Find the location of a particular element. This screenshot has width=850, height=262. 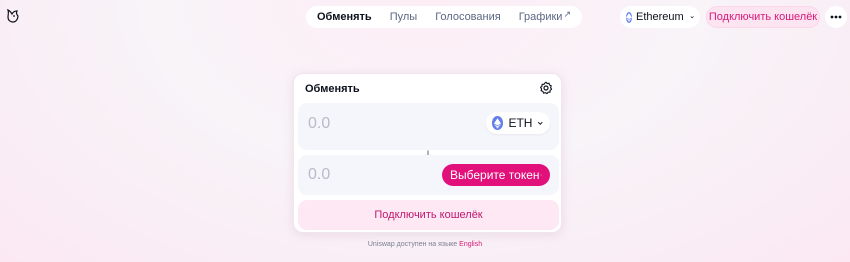

nav-swap-label: Обменять is located at coordinates (344, 17).